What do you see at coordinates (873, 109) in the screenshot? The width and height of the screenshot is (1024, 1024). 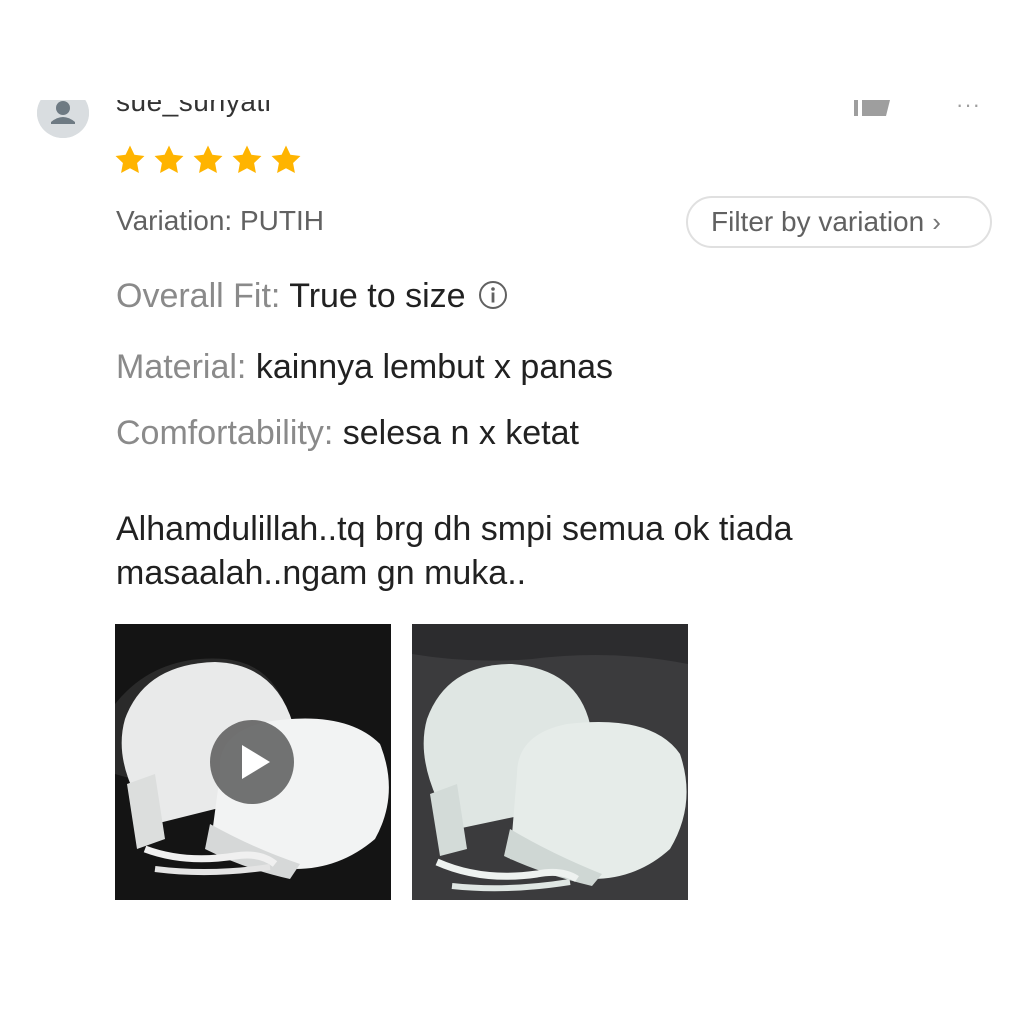 I see `thumbs-up-icon` at bounding box center [873, 109].